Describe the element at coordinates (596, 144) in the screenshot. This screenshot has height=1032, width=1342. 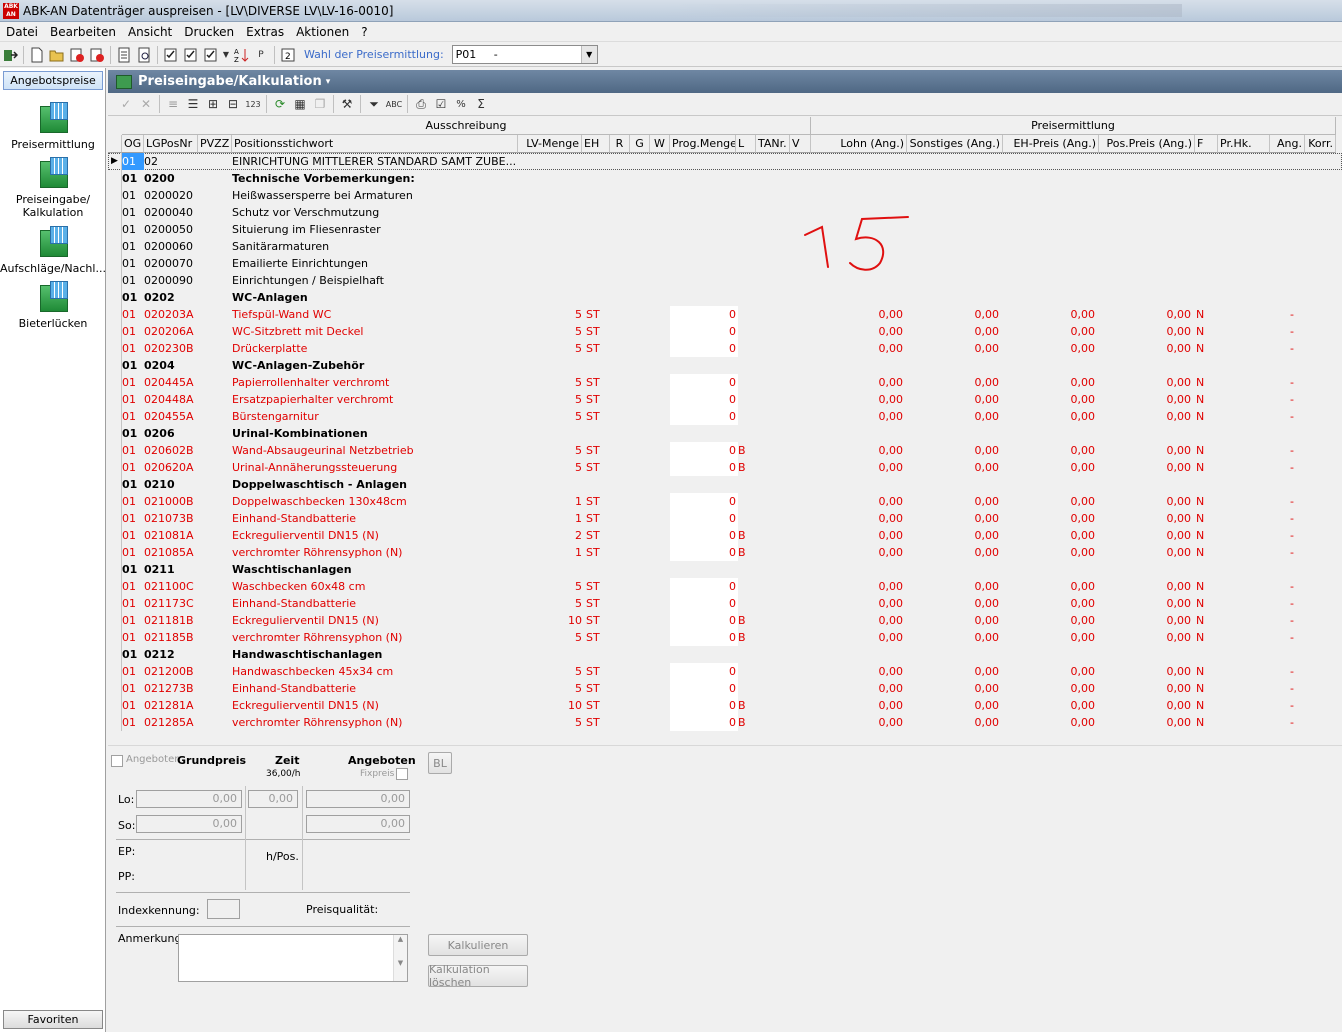
I see `column-header-eh: EH` at that location.